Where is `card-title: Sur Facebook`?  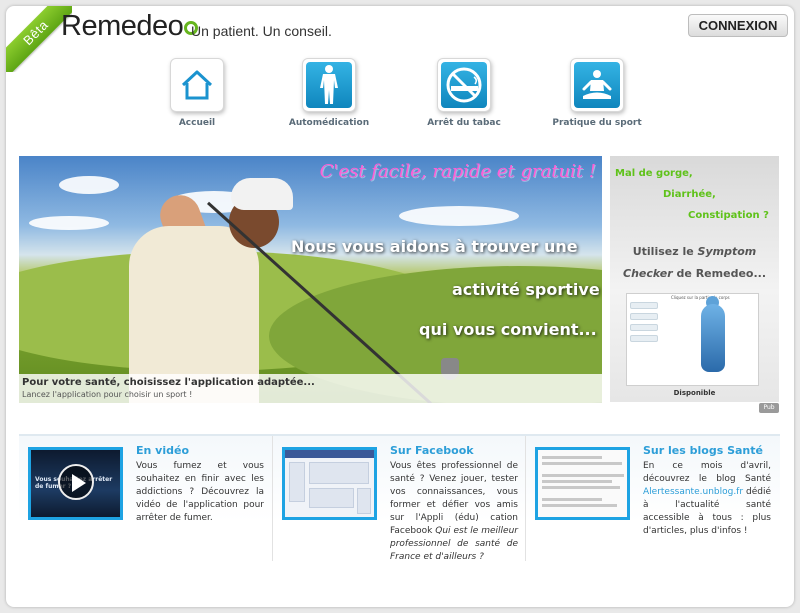
card-title: Sur Facebook is located at coordinates (432, 450).